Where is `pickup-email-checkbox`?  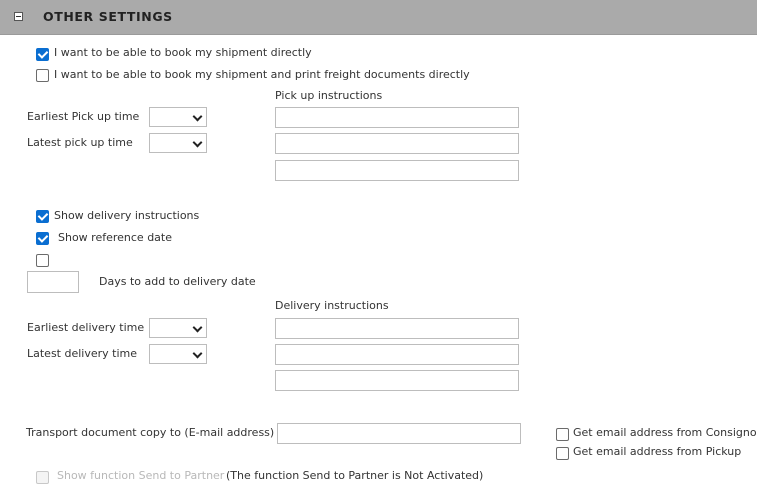
pickup-email-checkbox is located at coordinates (562, 453).